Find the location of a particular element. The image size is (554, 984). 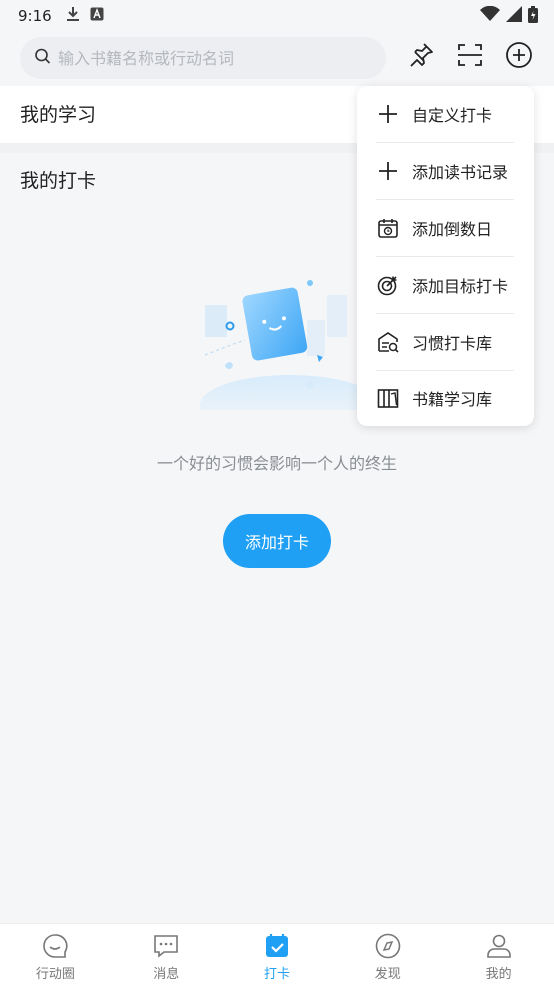

empty-message: 一个好的习惯会影响一个人的终生 is located at coordinates (276, 463).